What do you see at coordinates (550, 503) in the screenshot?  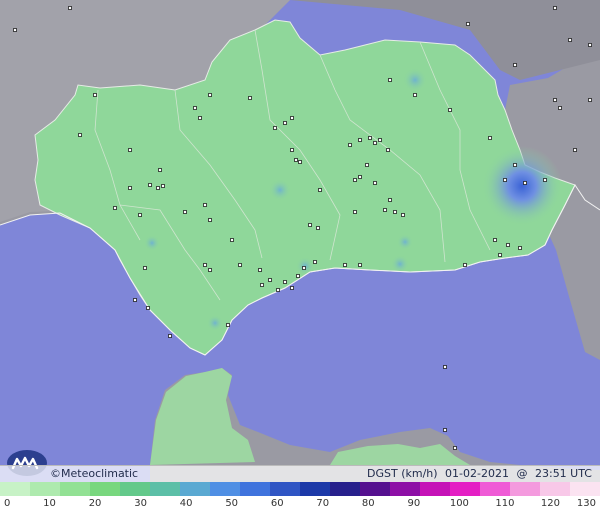 I see `legend-tick-label: 120` at bounding box center [550, 503].